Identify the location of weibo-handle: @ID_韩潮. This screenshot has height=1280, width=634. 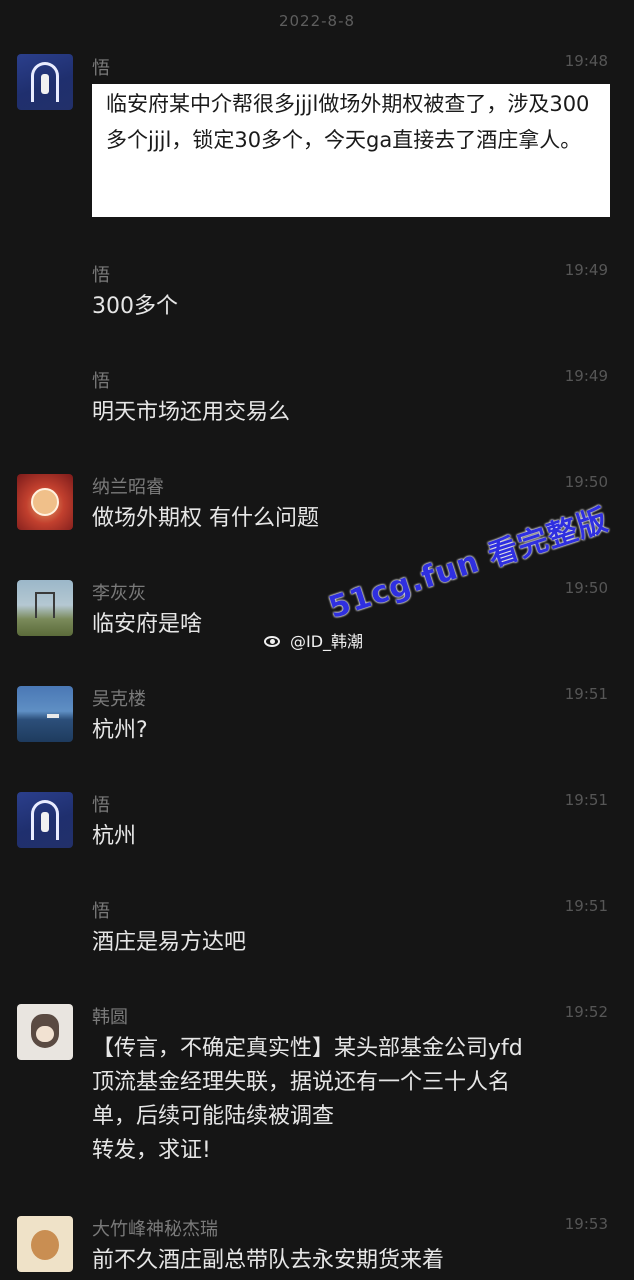
(327, 641).